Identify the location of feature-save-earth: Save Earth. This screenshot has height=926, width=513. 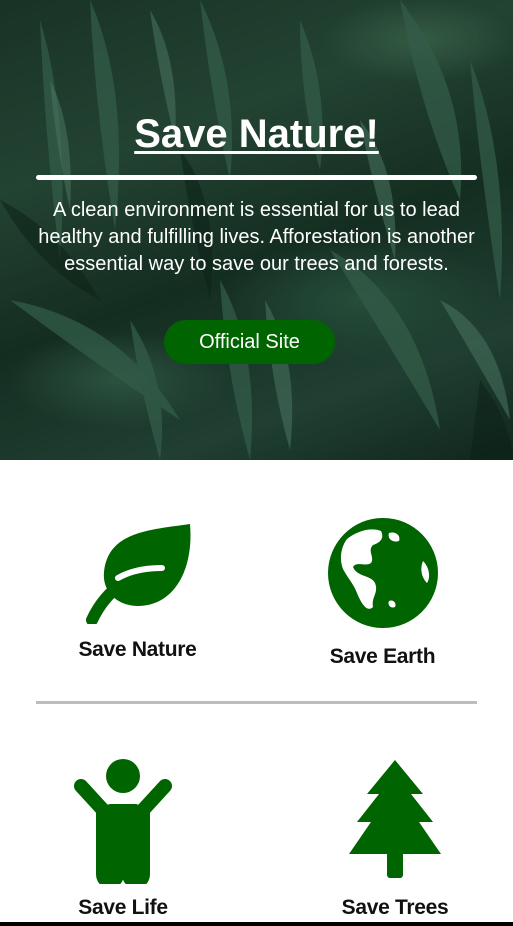
(382, 592).